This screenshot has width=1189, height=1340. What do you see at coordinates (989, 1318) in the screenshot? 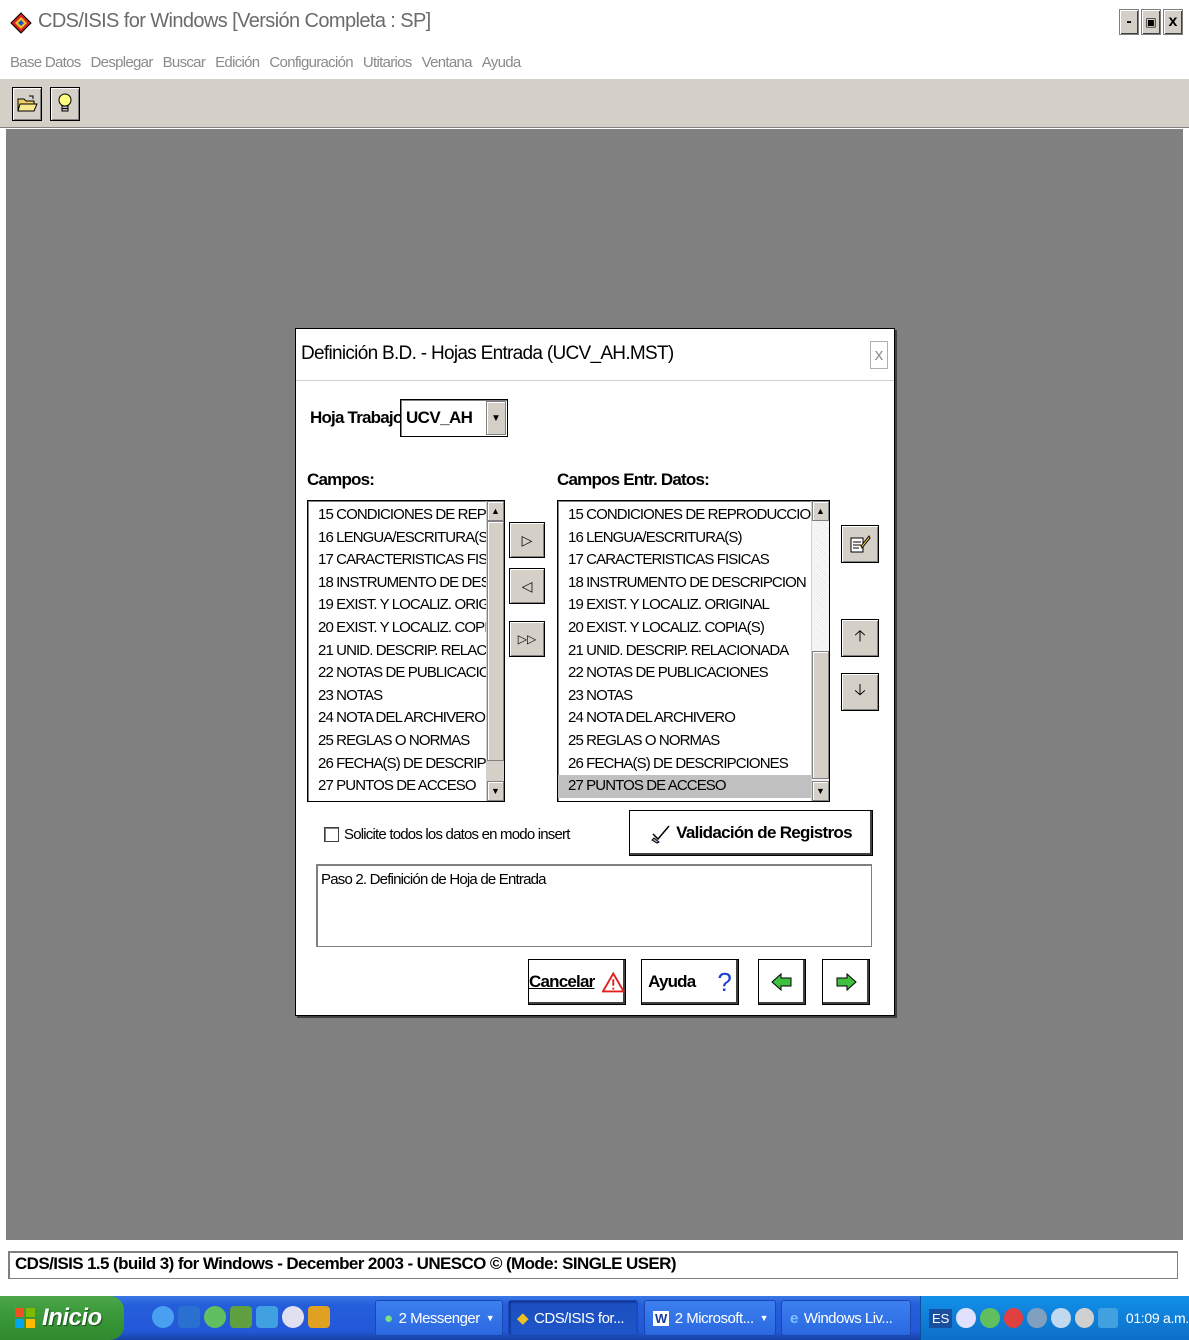
I see `tray-messenger-icon` at bounding box center [989, 1318].